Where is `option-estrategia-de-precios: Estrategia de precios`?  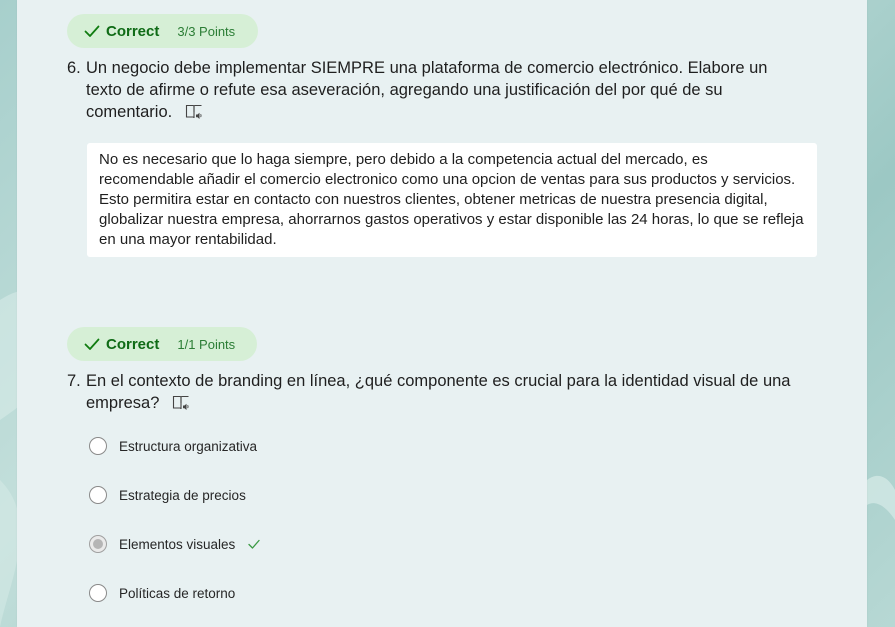 option-estrategia-de-precios: Estrategia de precios is located at coordinates (167, 495).